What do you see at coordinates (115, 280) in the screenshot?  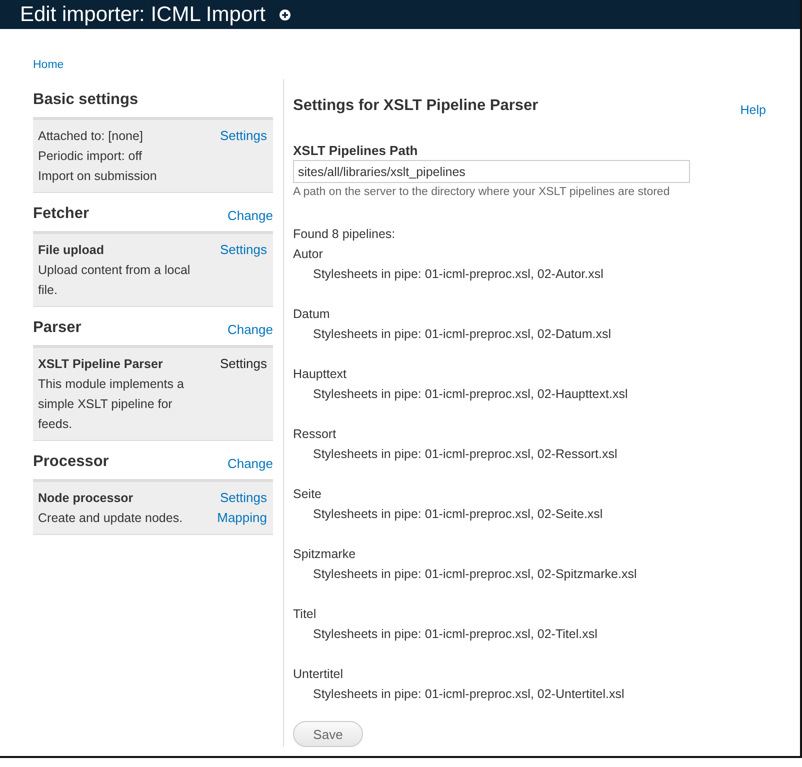 I see `plugin-description: Upload content from a local file.` at bounding box center [115, 280].